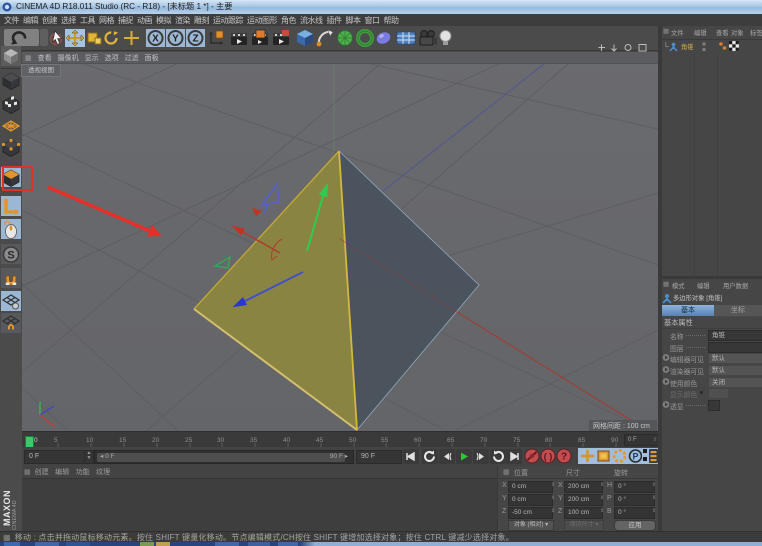  What do you see at coordinates (635, 457) in the screenshot?
I see `svg-text: P` at bounding box center [635, 457].